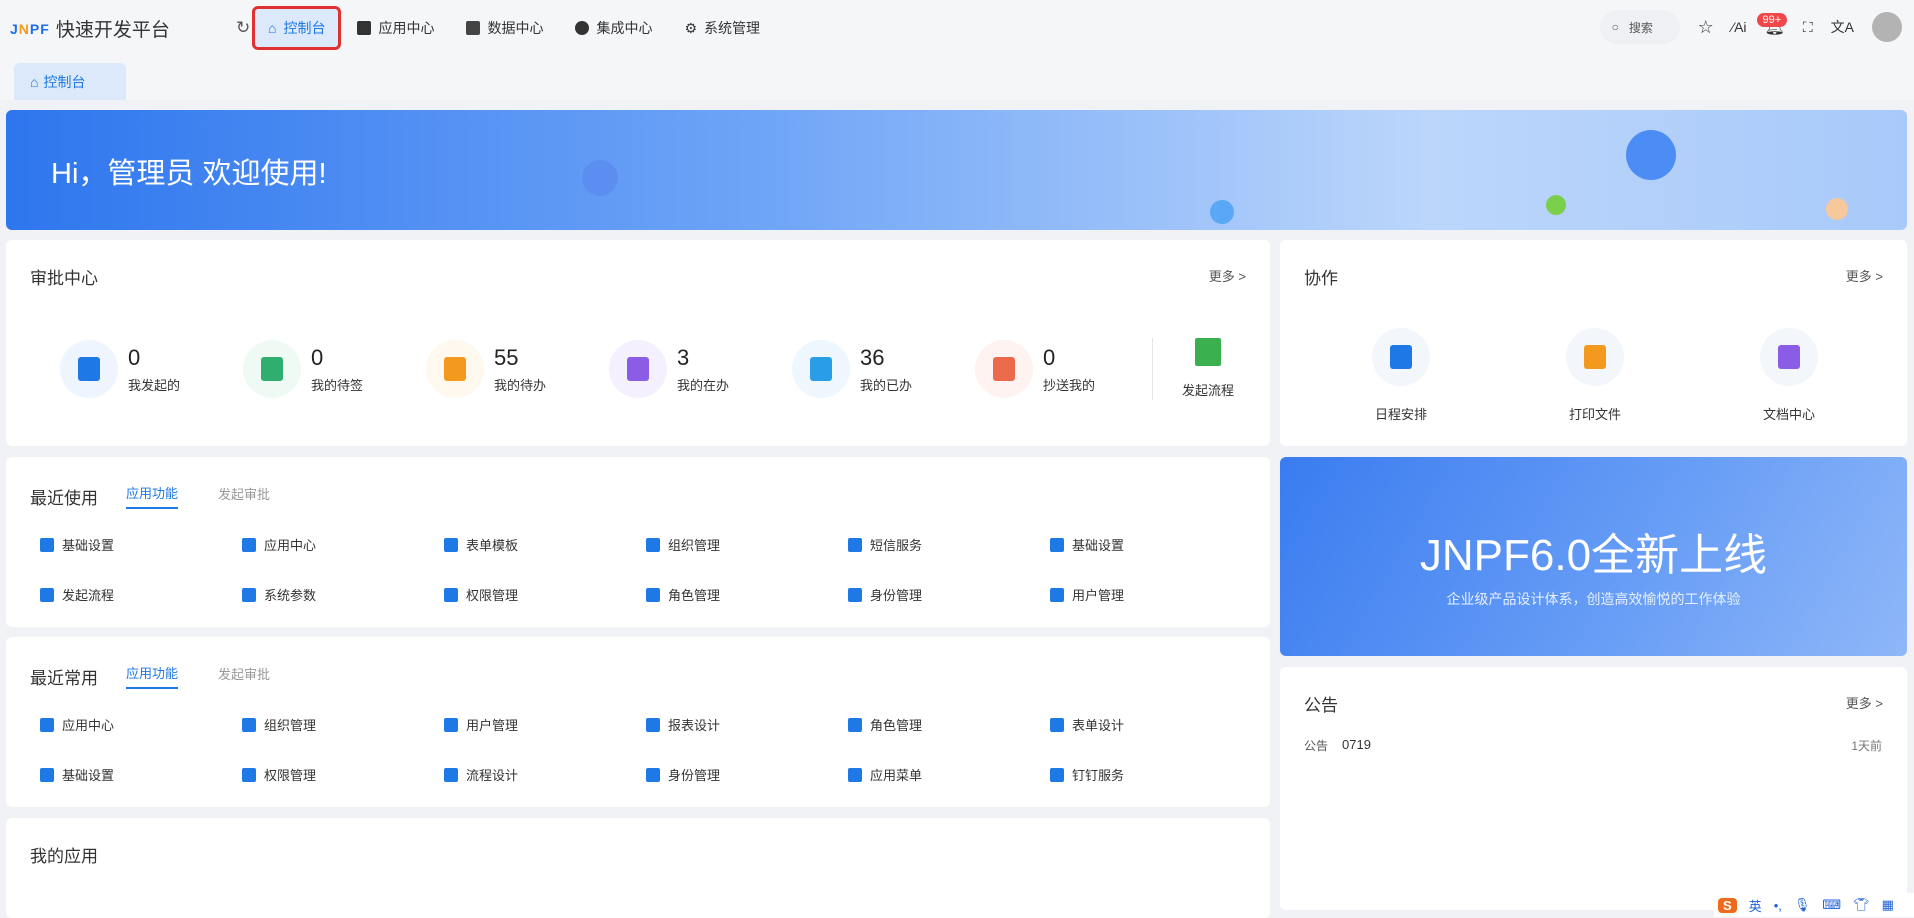 This screenshot has width=1914, height=918. What do you see at coordinates (624, 28) in the screenshot?
I see `nav-label: 集成中心` at bounding box center [624, 28].